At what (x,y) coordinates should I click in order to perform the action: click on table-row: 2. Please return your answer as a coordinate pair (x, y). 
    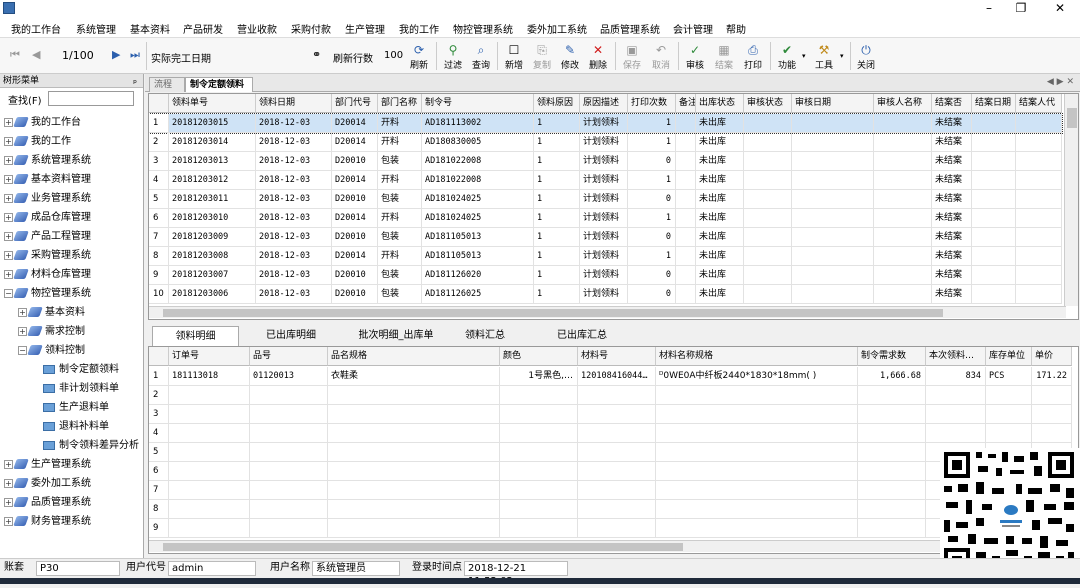
    Looking at the image, I should click on (610, 395).